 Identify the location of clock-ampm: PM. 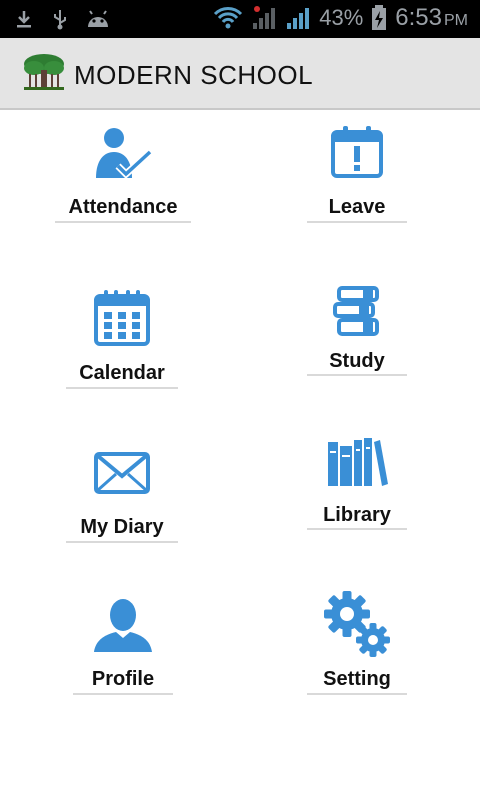
(456, 20).